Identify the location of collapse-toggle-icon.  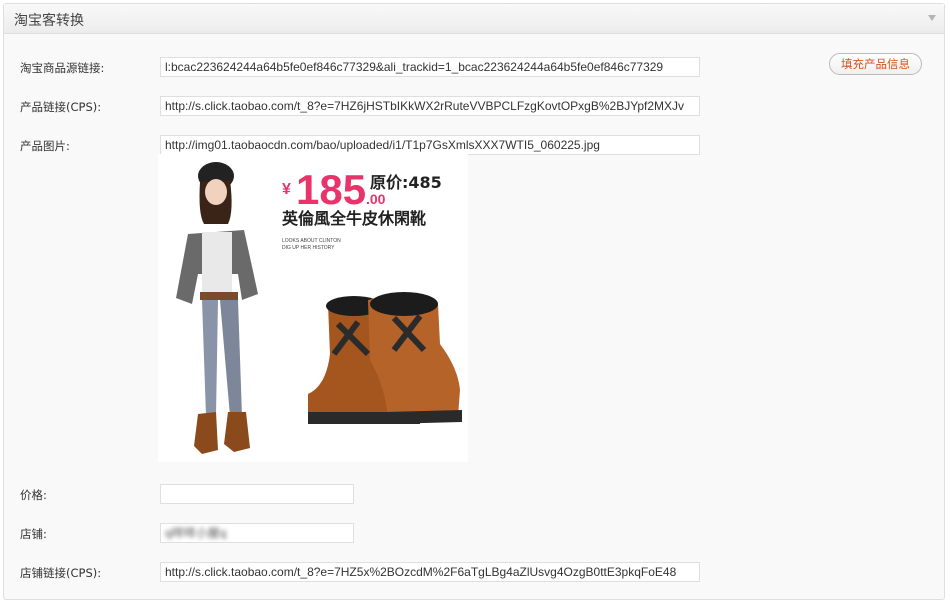
(932, 18).